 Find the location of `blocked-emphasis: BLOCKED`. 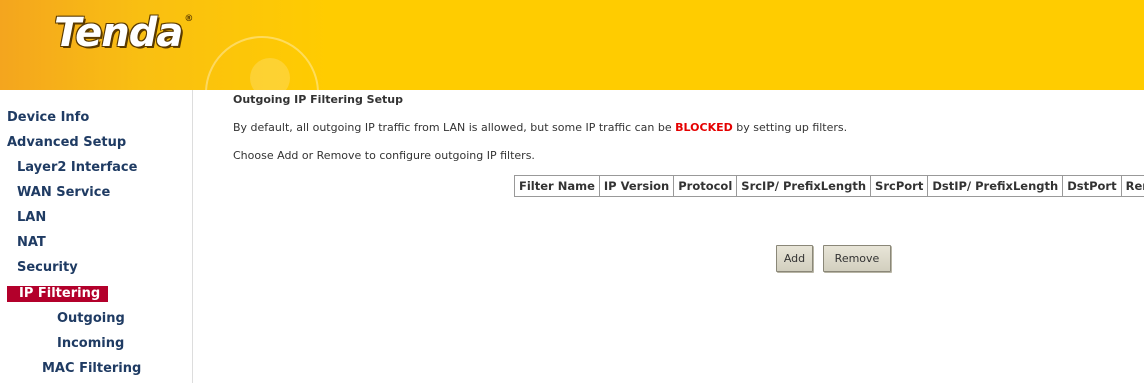

blocked-emphasis: BLOCKED is located at coordinates (704, 127).